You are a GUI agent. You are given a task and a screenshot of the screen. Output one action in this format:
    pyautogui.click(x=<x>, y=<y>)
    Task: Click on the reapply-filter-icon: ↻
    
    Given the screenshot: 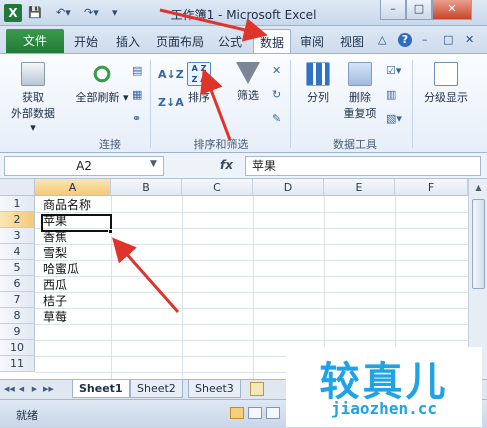 What is the action you would take?
    pyautogui.click(x=276, y=94)
    